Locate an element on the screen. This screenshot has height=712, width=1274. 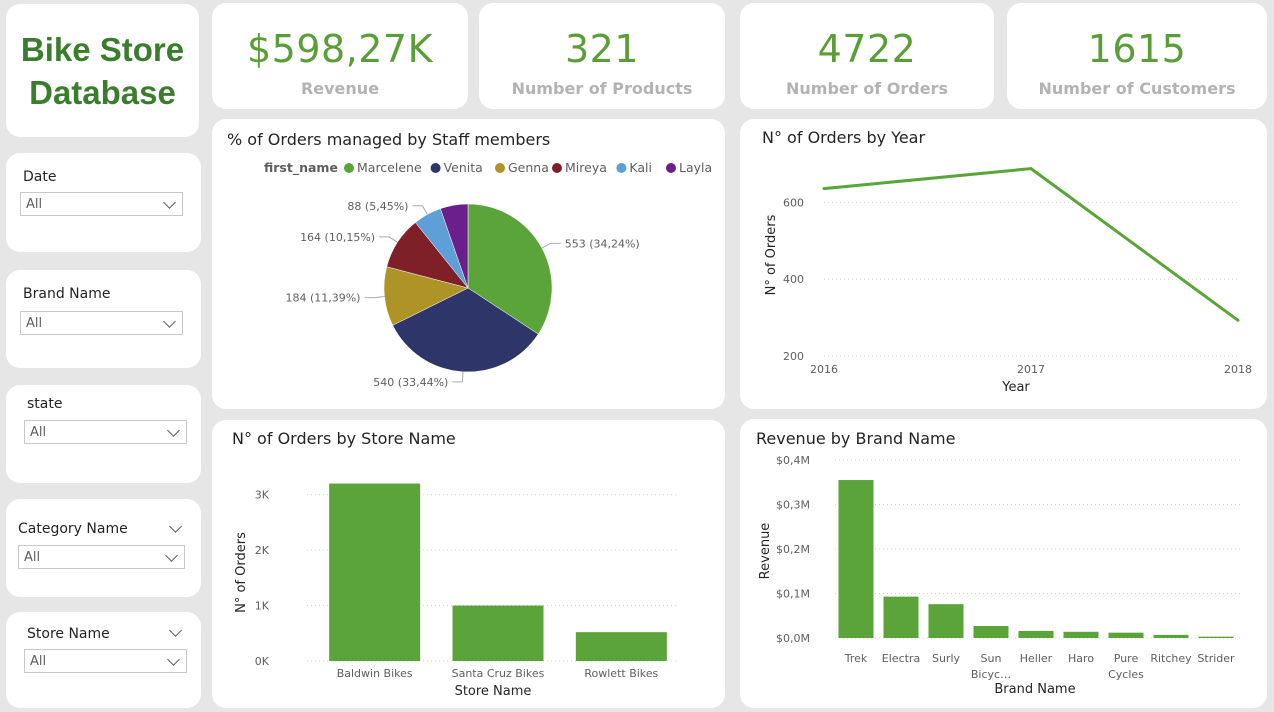
legend-marker-venita is located at coordinates (435, 168).